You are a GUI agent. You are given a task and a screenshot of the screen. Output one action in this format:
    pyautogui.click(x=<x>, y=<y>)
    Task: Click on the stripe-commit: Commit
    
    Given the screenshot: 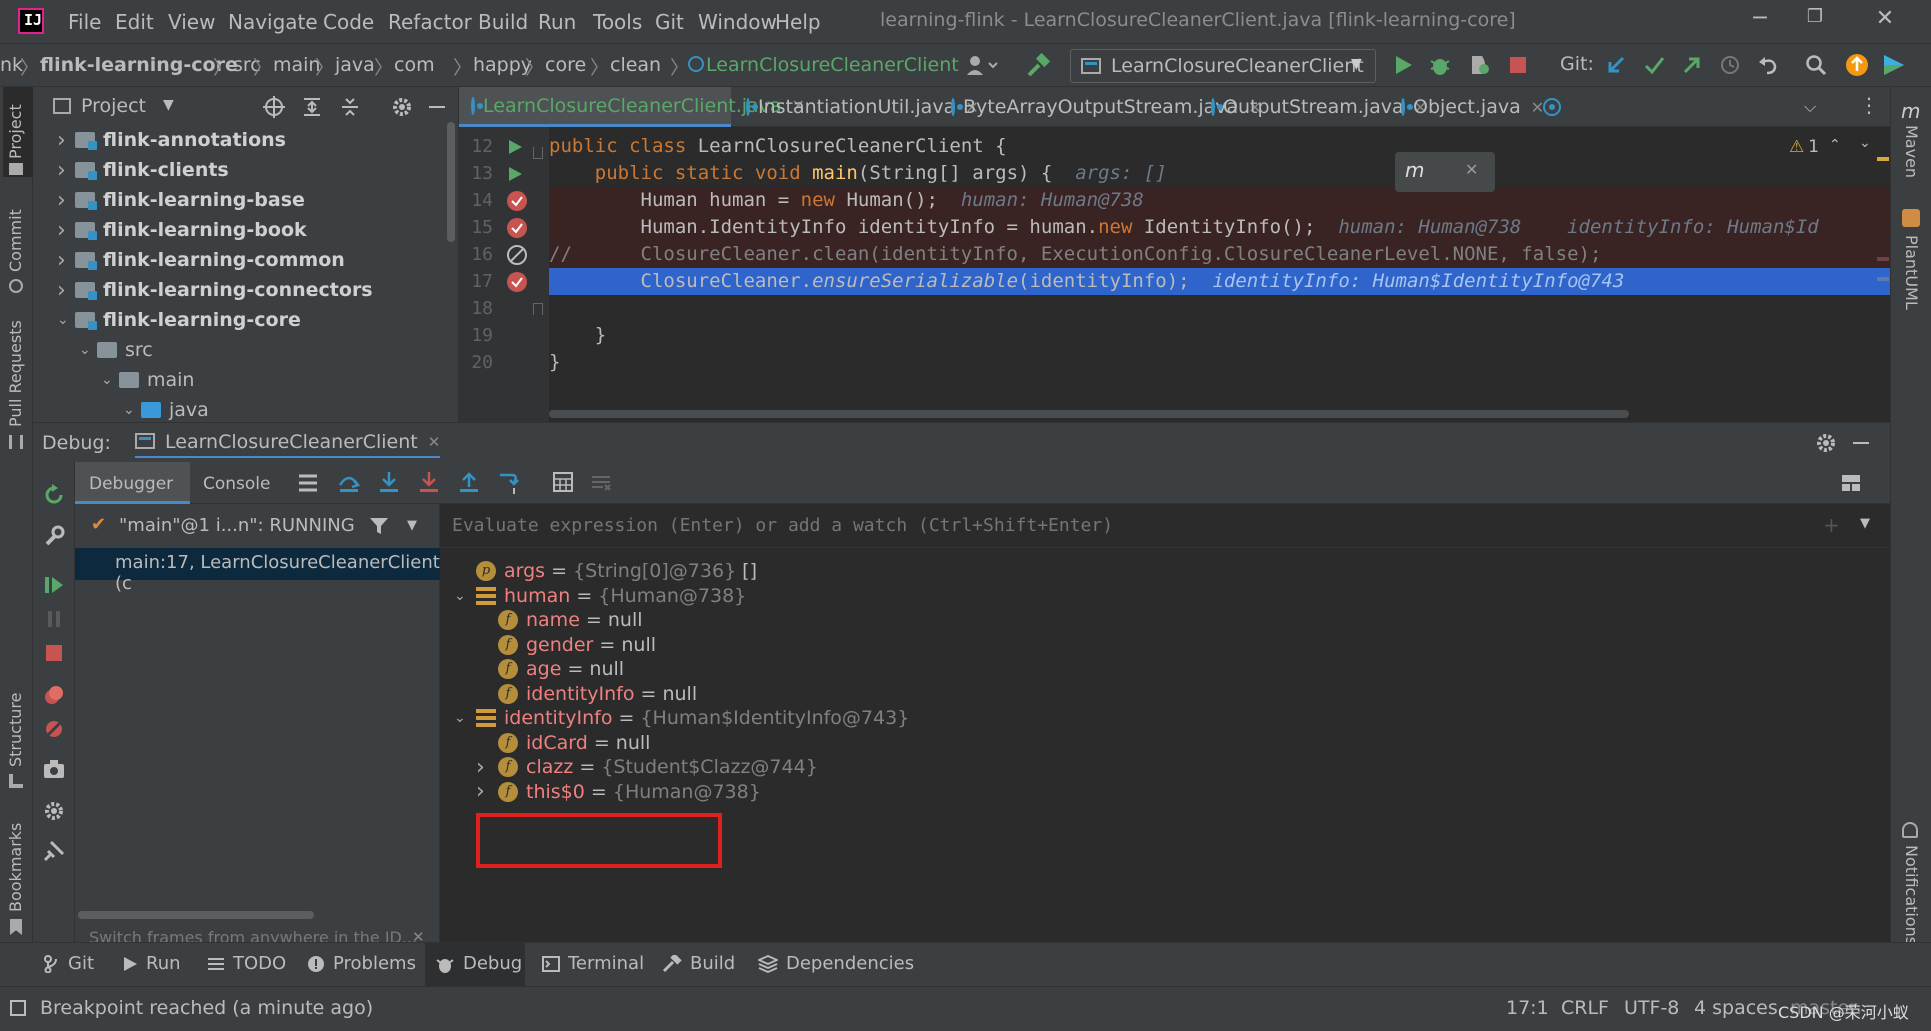 What is the action you would take?
    pyautogui.click(x=15, y=240)
    